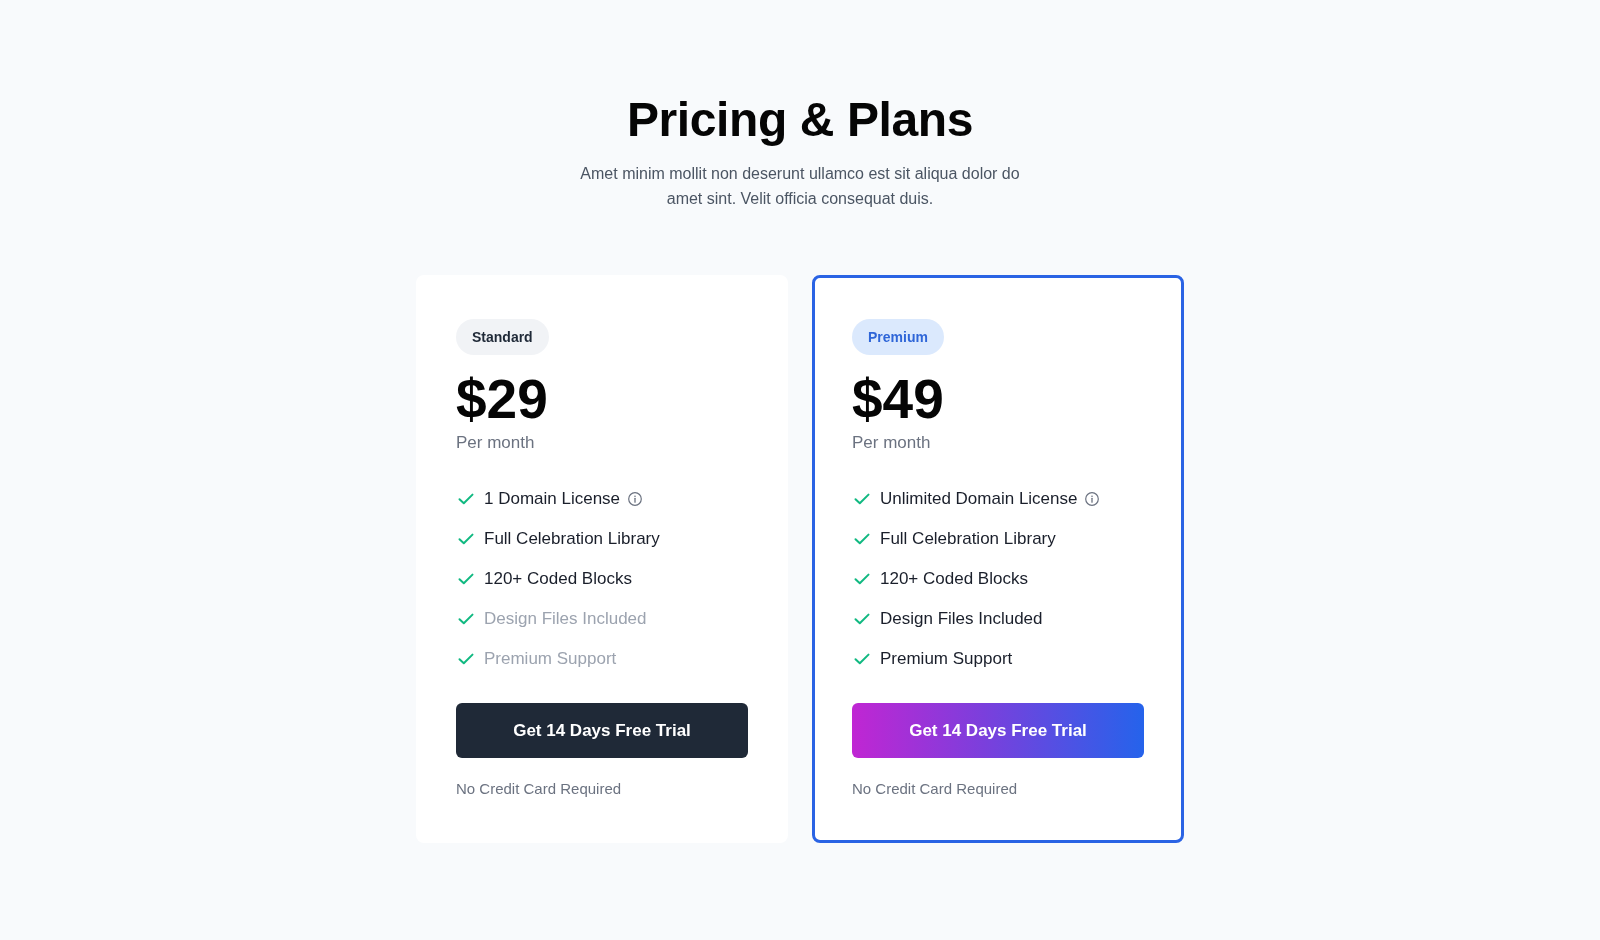 The image size is (1600, 940). What do you see at coordinates (898, 337) in the screenshot?
I see `plan-badge: Premium` at bounding box center [898, 337].